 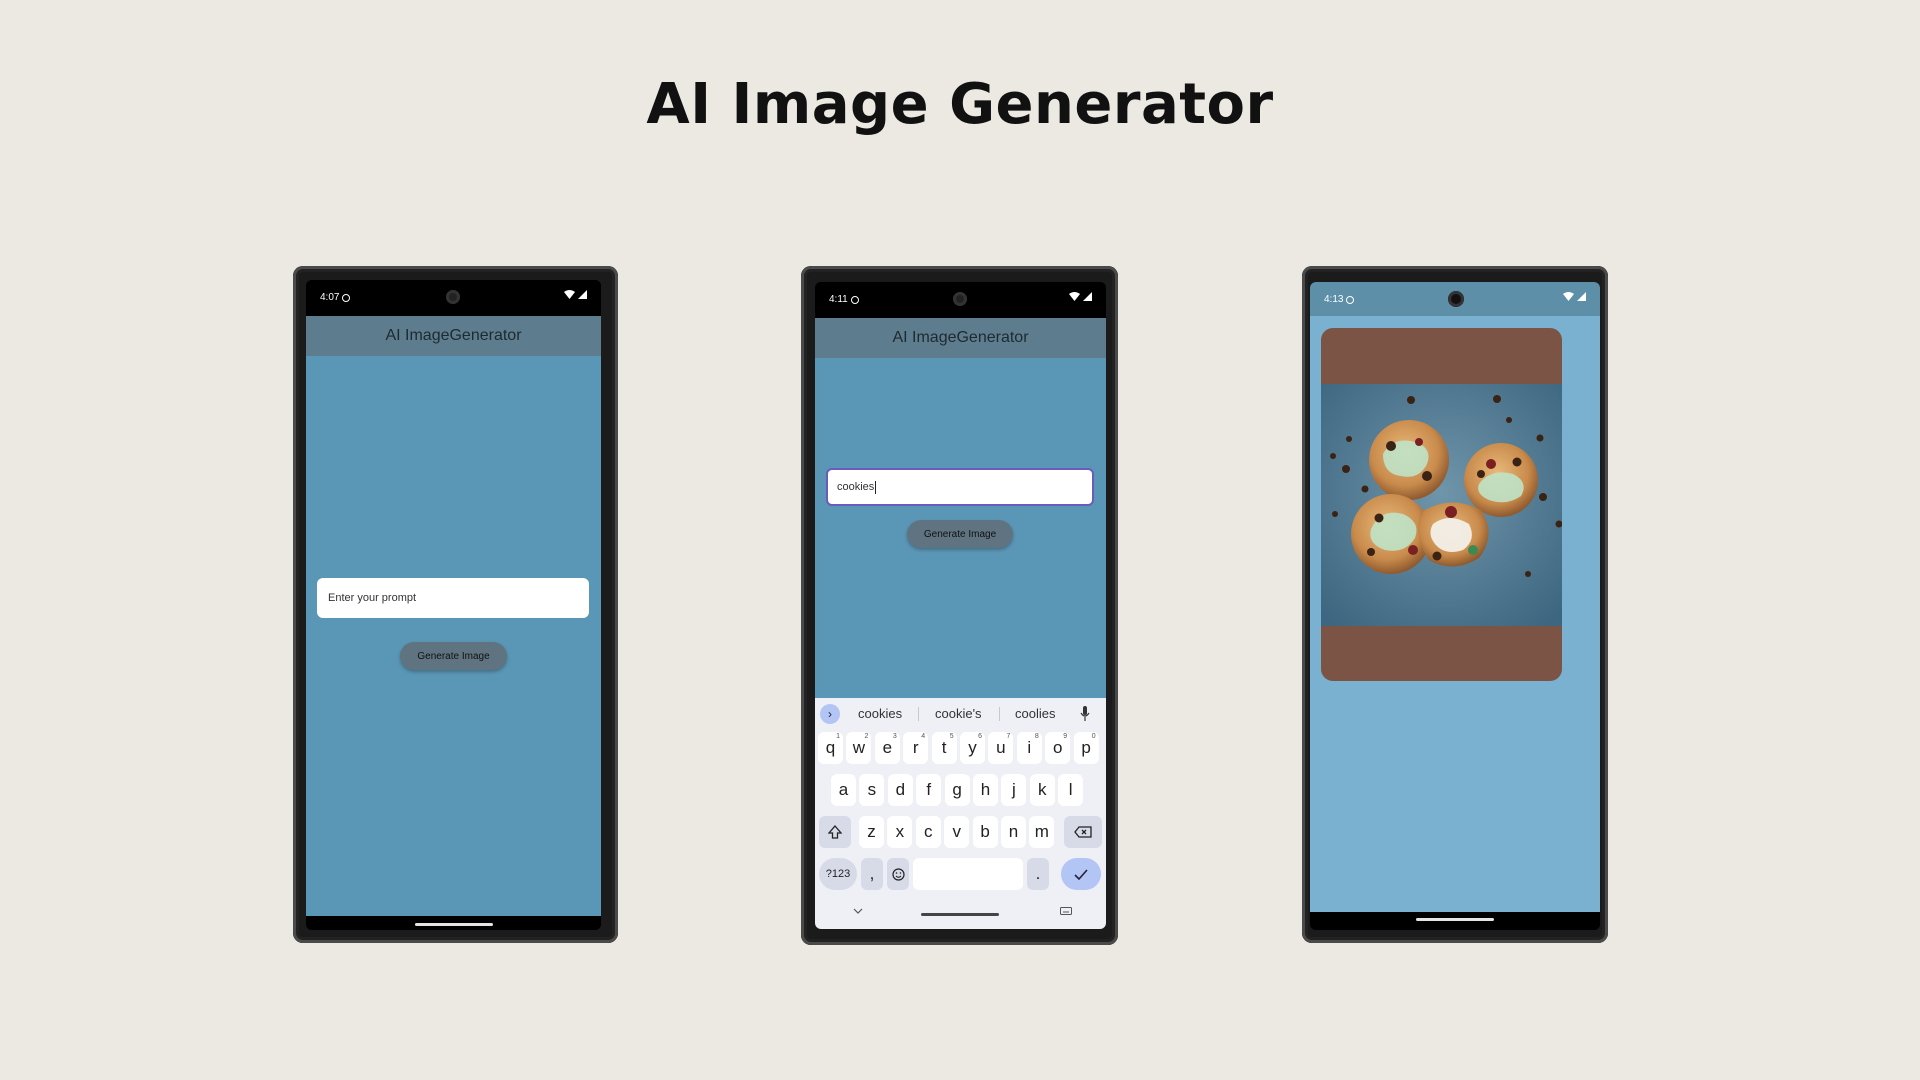 I want to click on shift-icon, so click(x=835, y=832).